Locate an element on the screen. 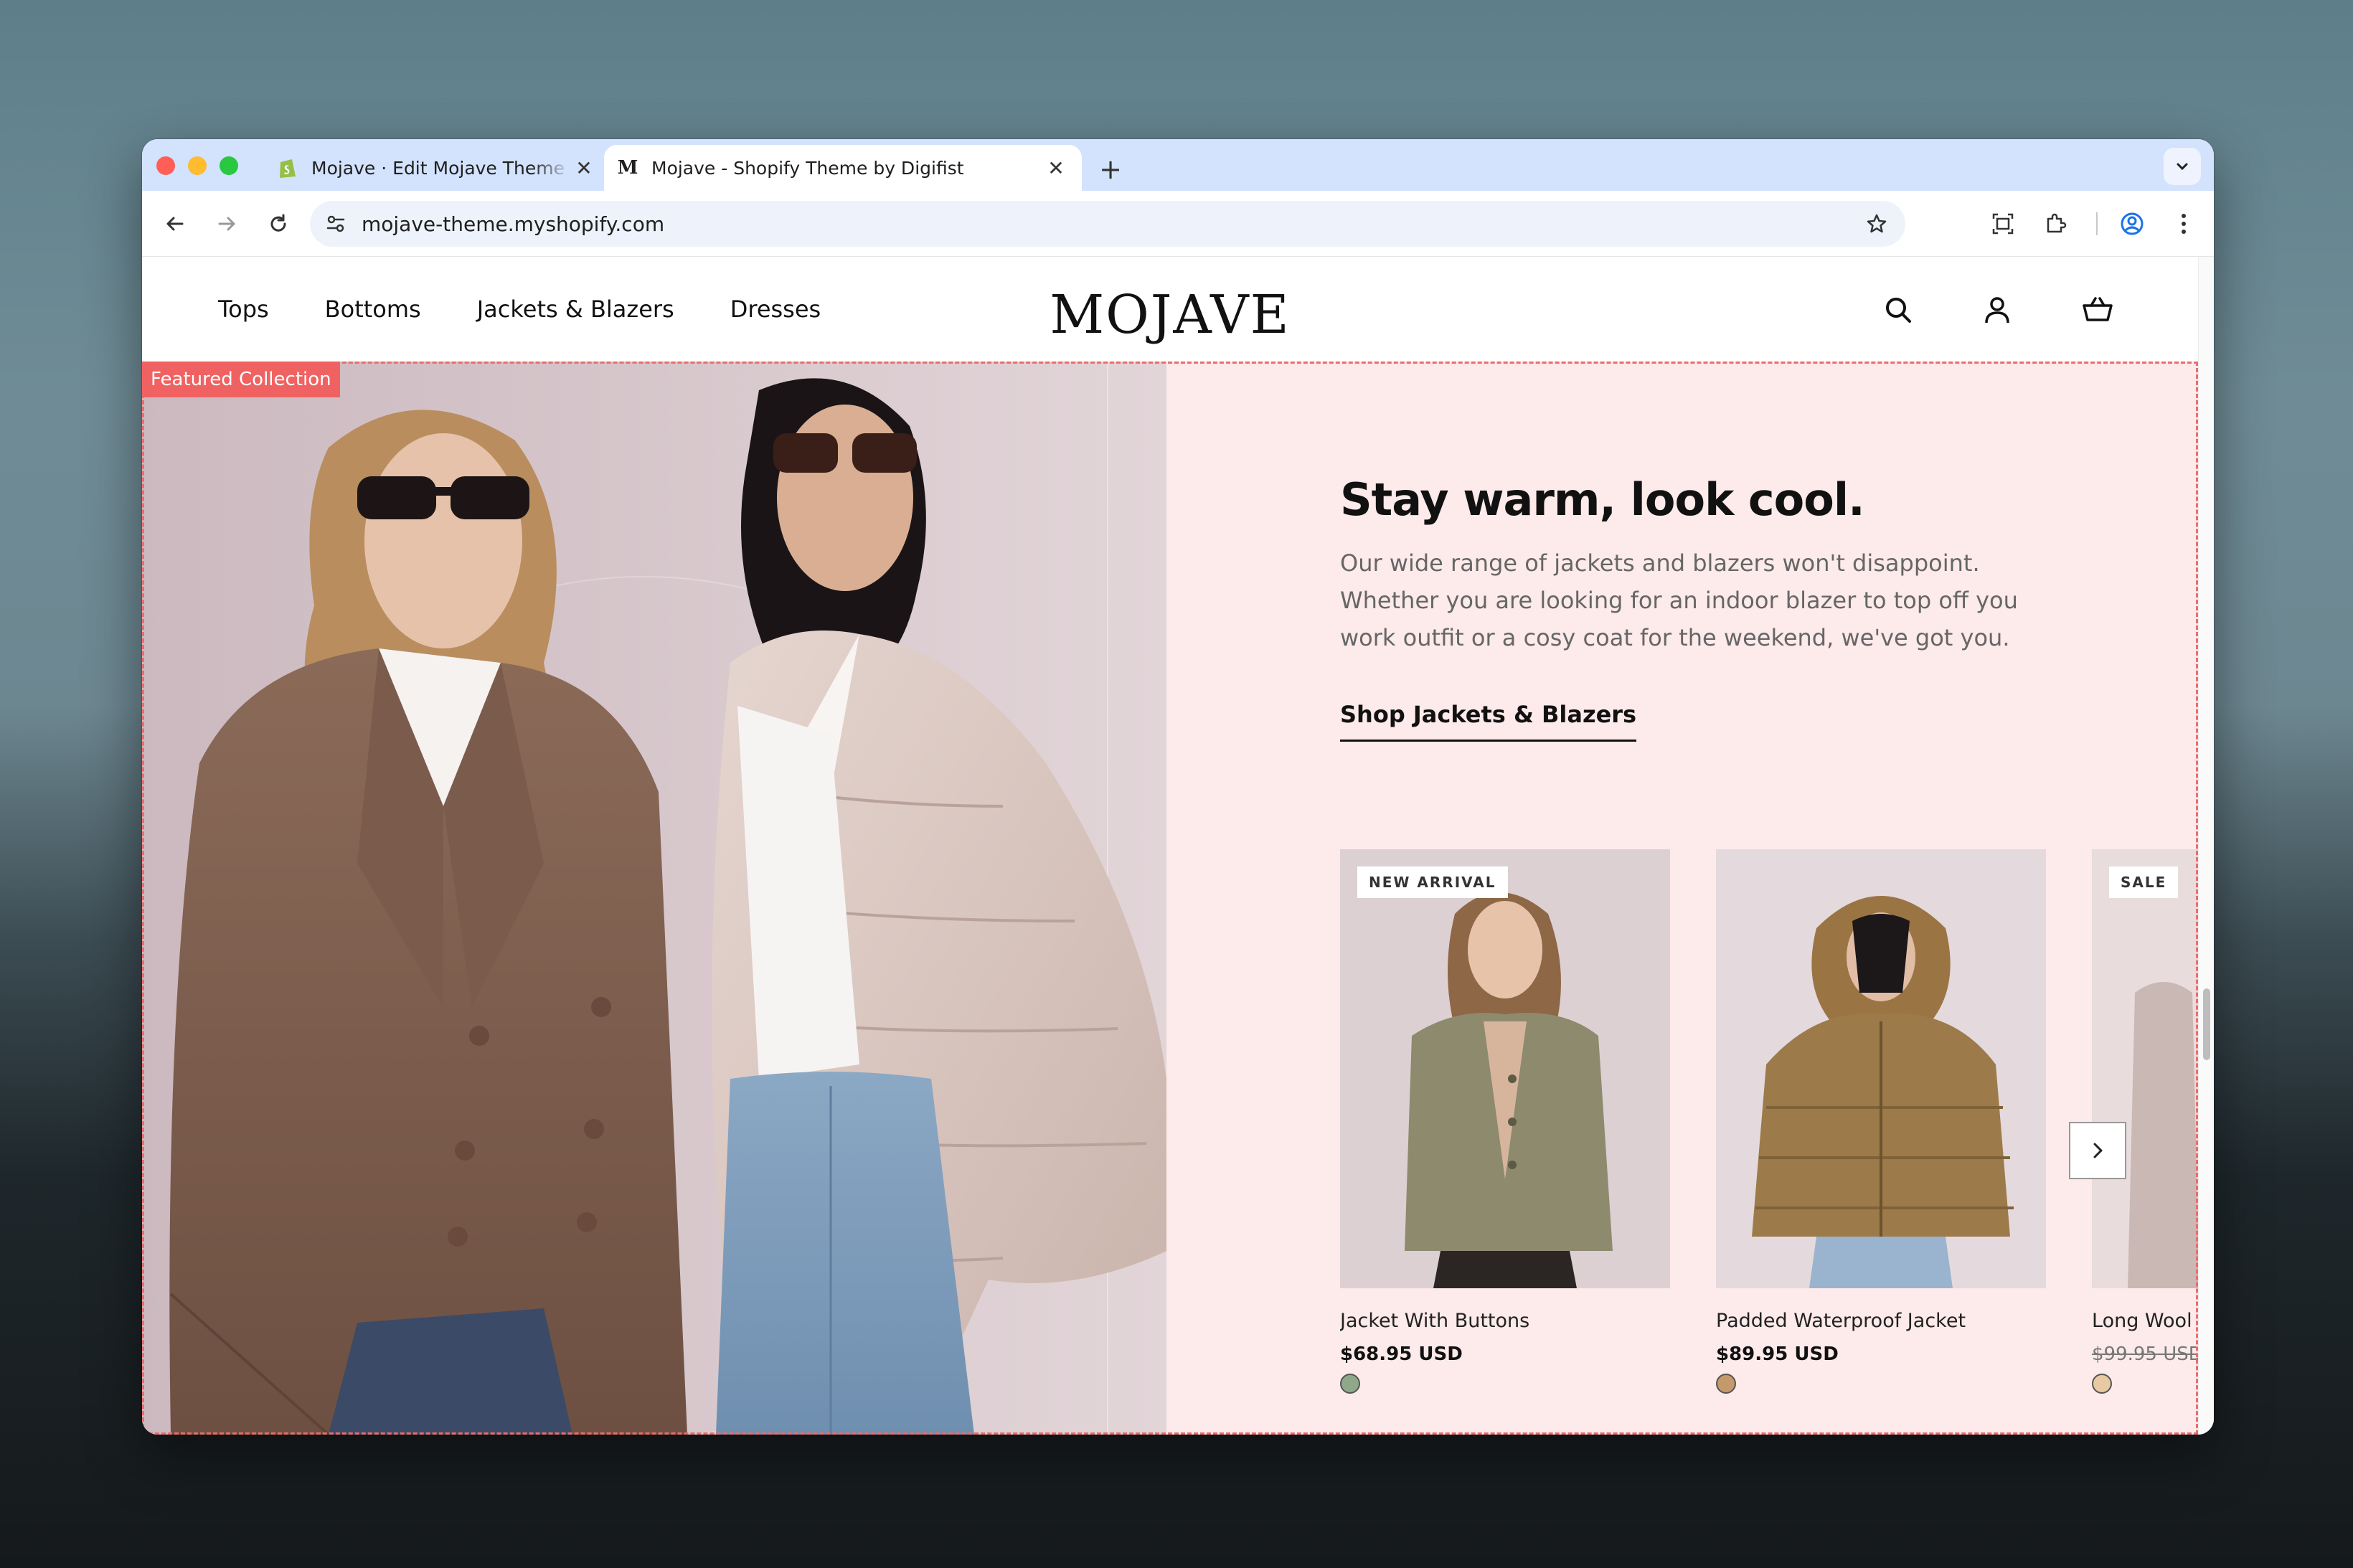 The width and height of the screenshot is (2353, 1568). nav-item-bottoms: Bottoms is located at coordinates (373, 310).